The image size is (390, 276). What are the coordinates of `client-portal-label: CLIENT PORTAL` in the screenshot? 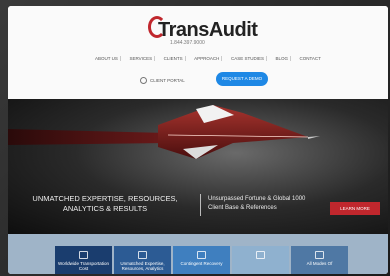 It's located at (167, 80).